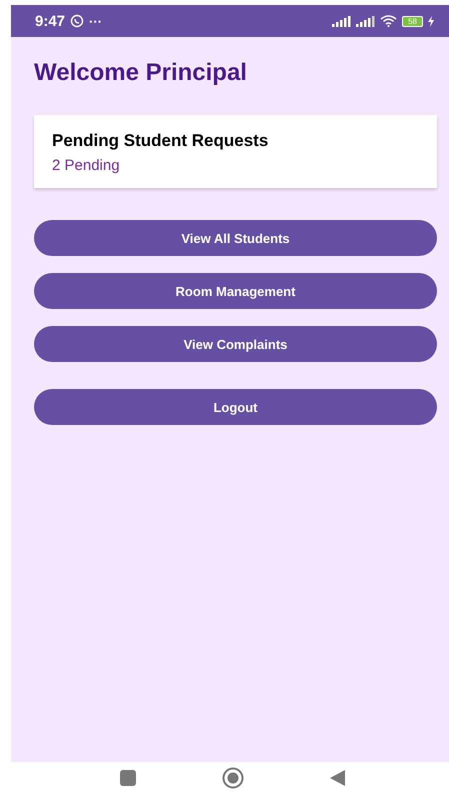 This screenshot has width=449, height=793. Describe the element at coordinates (337, 778) in the screenshot. I see `back-icon` at that location.